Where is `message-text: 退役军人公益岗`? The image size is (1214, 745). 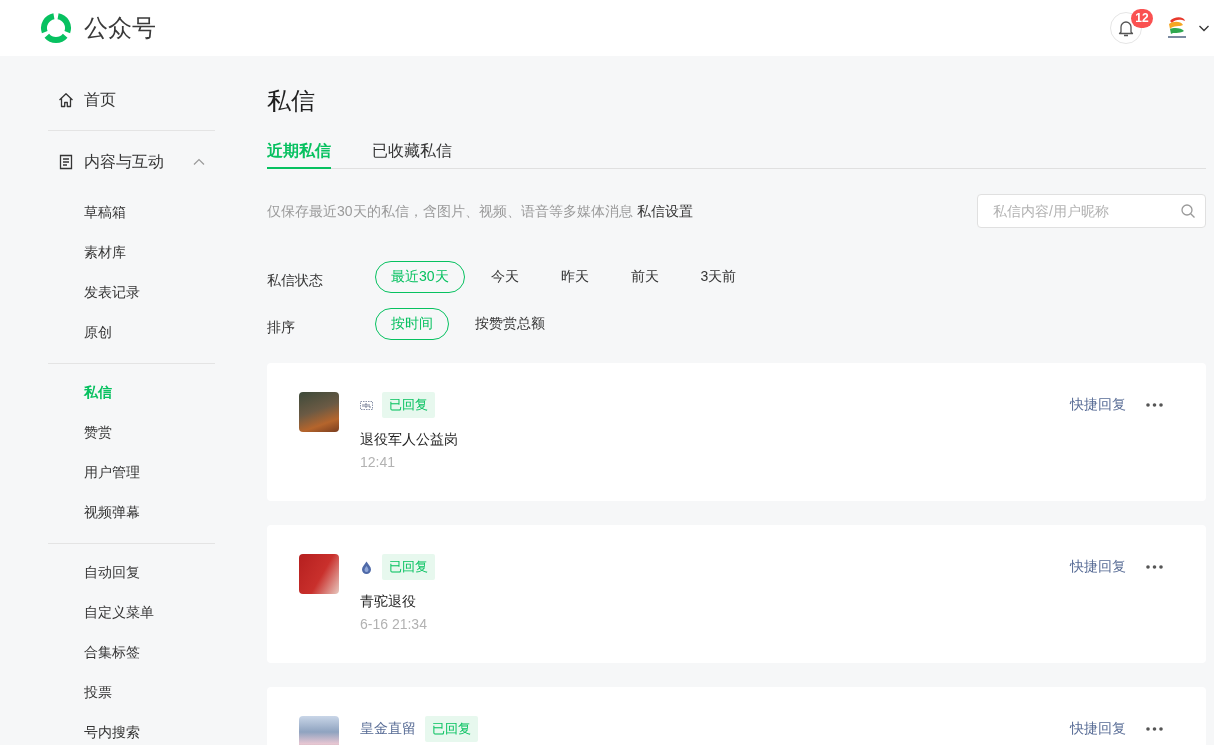
message-text: 退役军人公益岗 is located at coordinates (409, 439).